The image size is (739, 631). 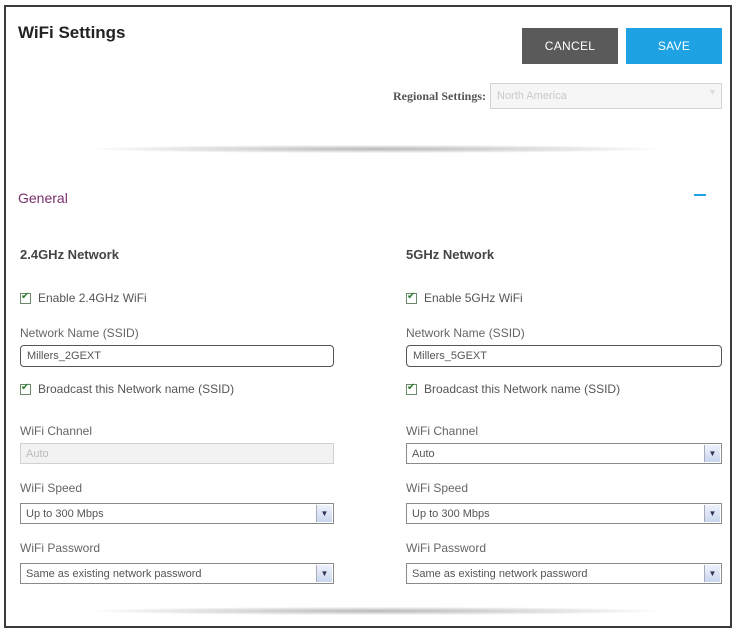 I want to click on regional-settings-label: Regional Settings:, so click(x=439, y=96).